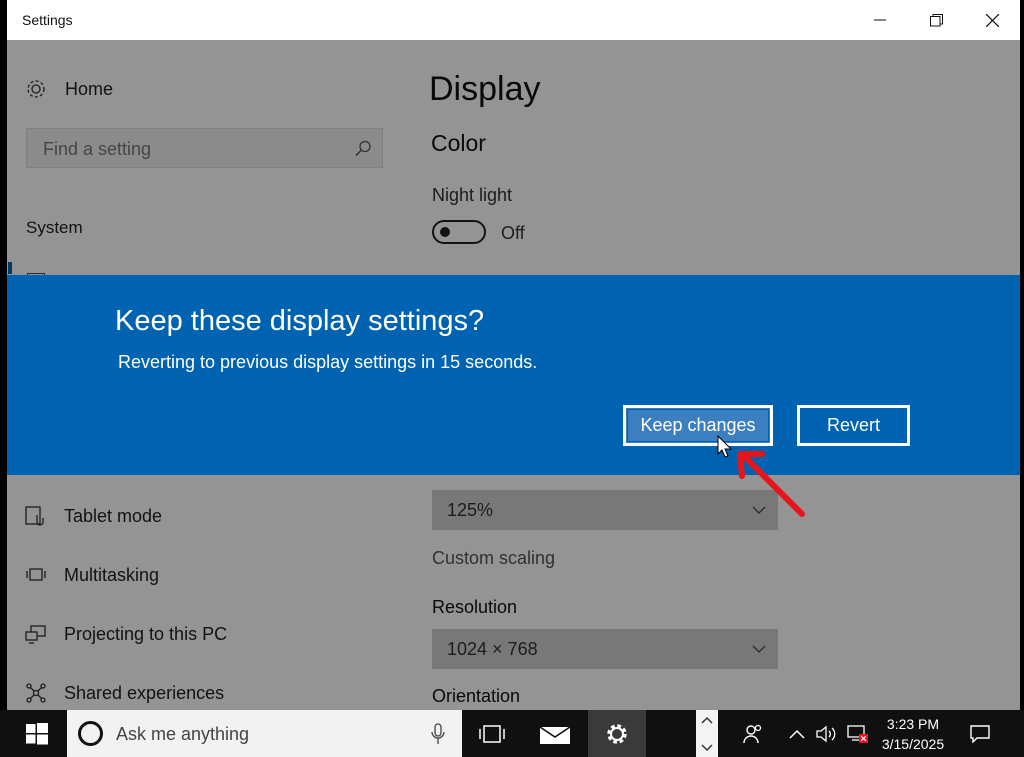 The width and height of the screenshot is (1024, 757). I want to click on task-view-button, so click(492, 733).